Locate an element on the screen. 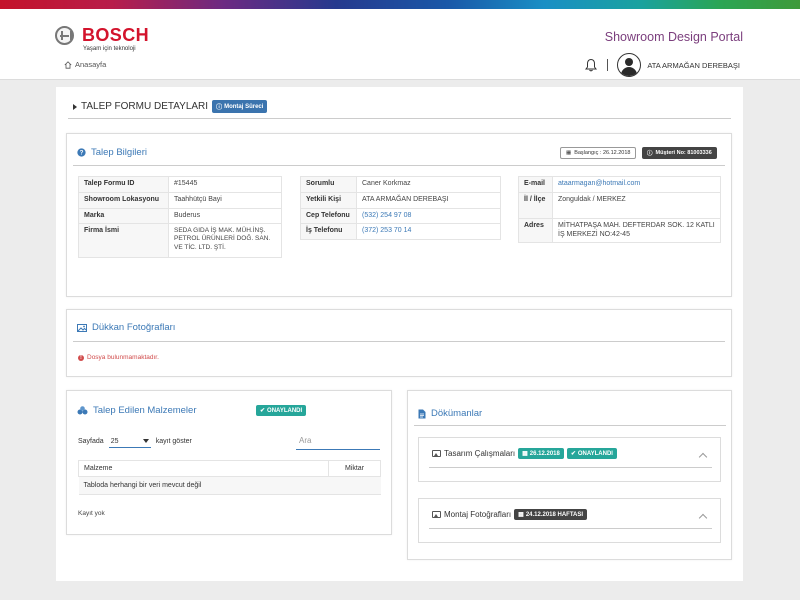  tasarim-date-text: 26.12.2018 is located at coordinates (544, 453).